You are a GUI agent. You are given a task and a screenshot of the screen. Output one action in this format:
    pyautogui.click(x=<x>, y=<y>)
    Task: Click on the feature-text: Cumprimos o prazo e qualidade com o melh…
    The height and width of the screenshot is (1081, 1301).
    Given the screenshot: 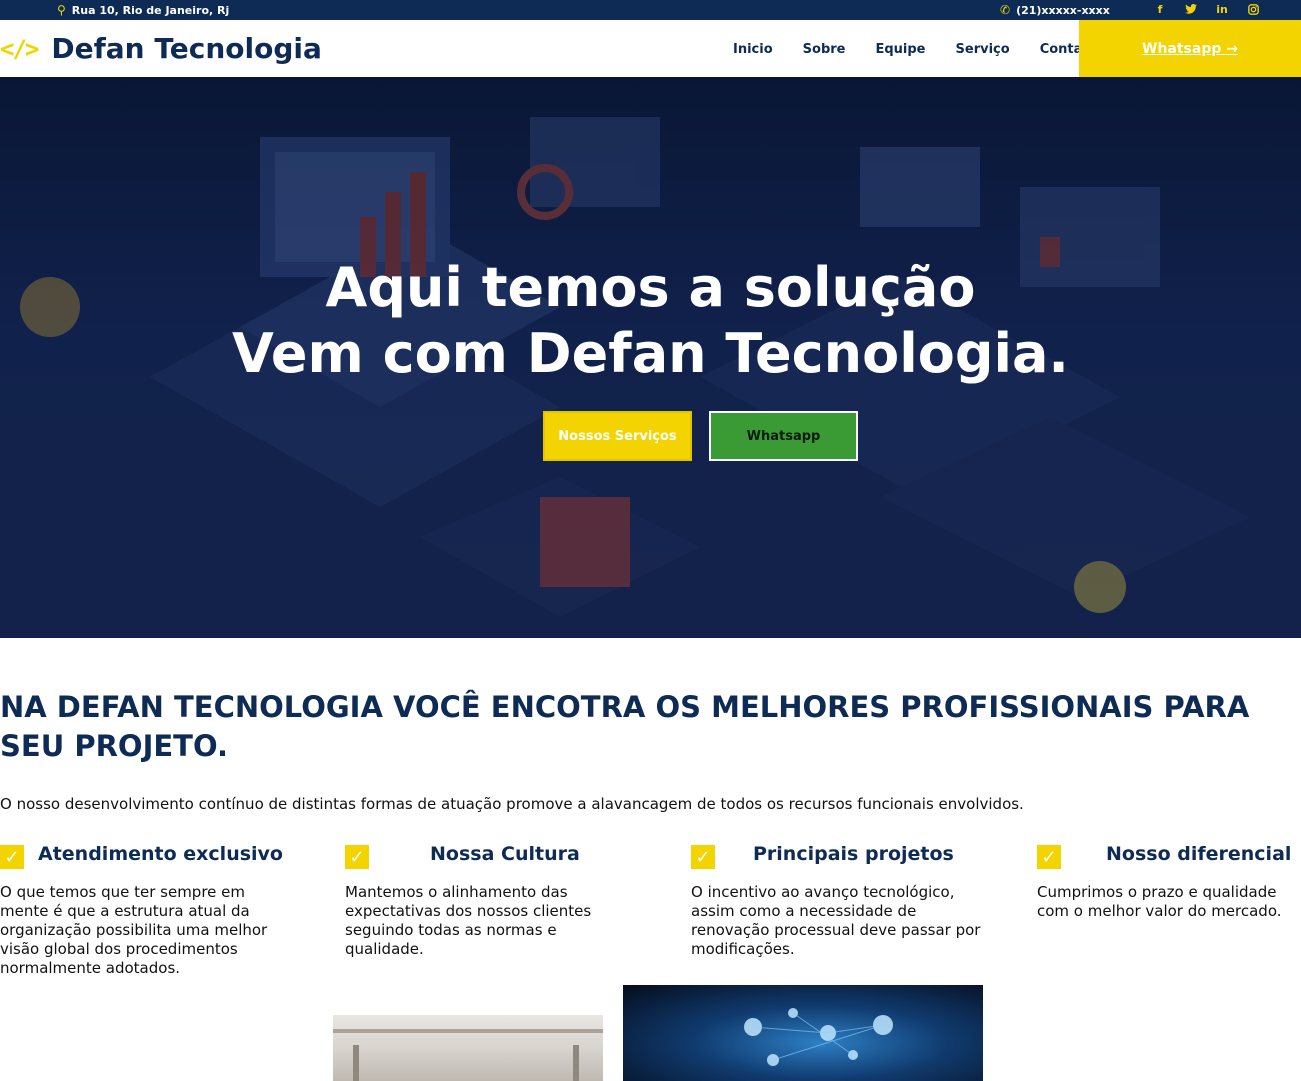 What is the action you would take?
    pyautogui.click(x=1159, y=901)
    